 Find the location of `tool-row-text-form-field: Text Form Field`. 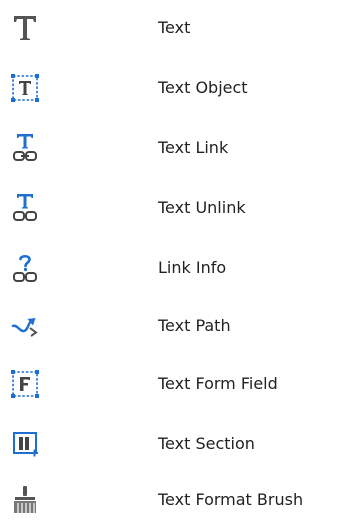

tool-row-text-form-field: Text Form Field is located at coordinates (179, 384).